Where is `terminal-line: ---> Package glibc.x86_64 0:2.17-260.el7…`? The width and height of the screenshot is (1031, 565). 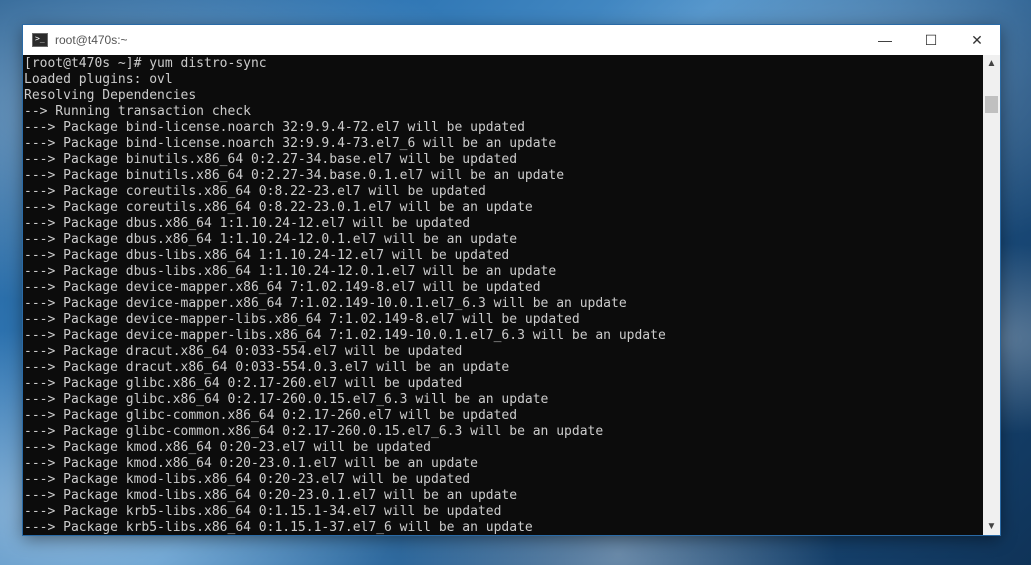
terminal-line: ---> Package glibc.x86_64 0:2.17-260.el7… is located at coordinates (243, 383).